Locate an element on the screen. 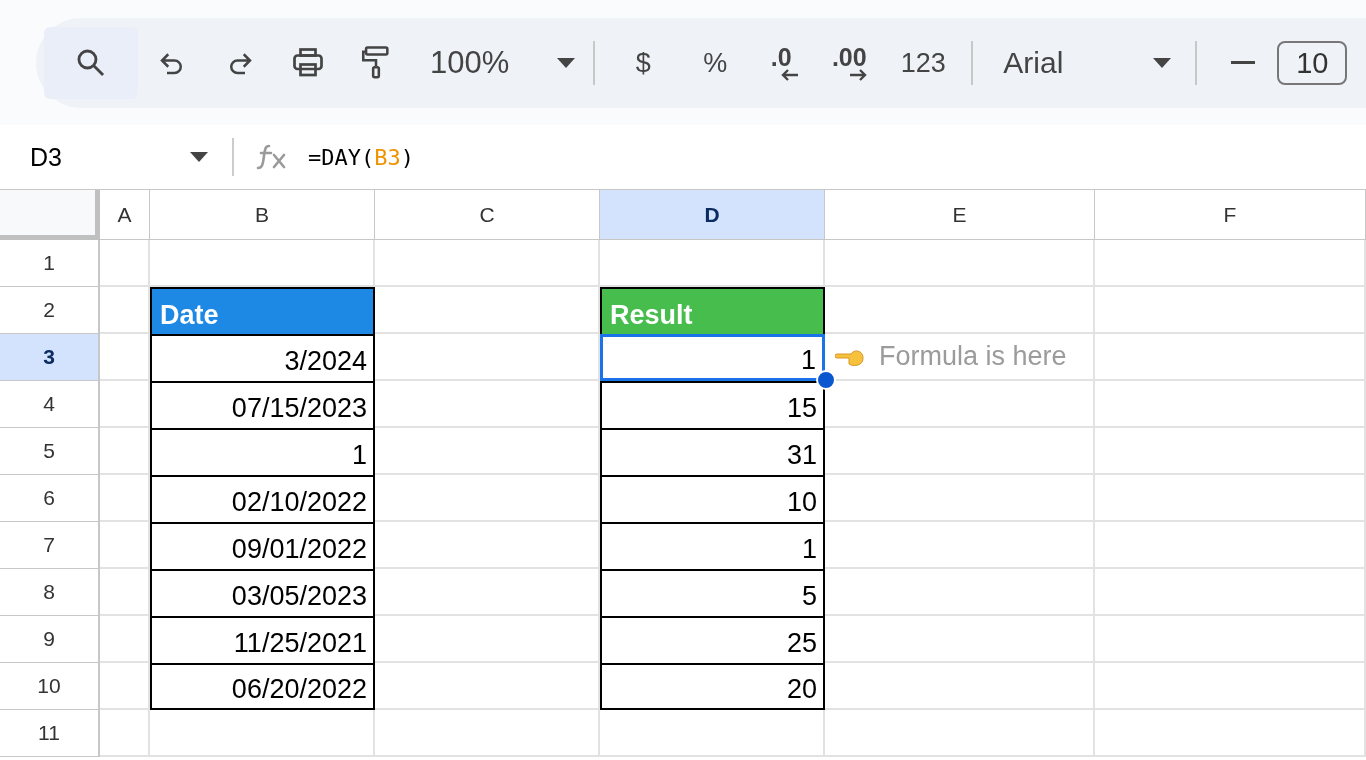 The image size is (1366, 760). table-header-cell: Result is located at coordinates (712, 310).